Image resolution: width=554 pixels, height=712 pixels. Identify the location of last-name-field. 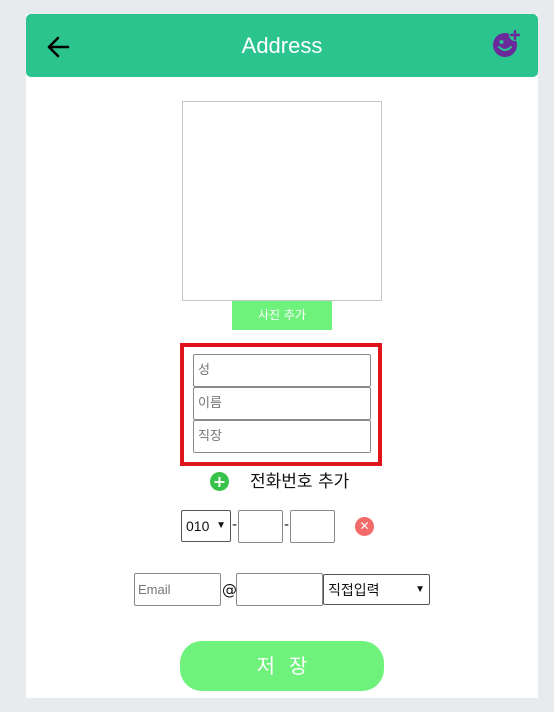
(282, 370).